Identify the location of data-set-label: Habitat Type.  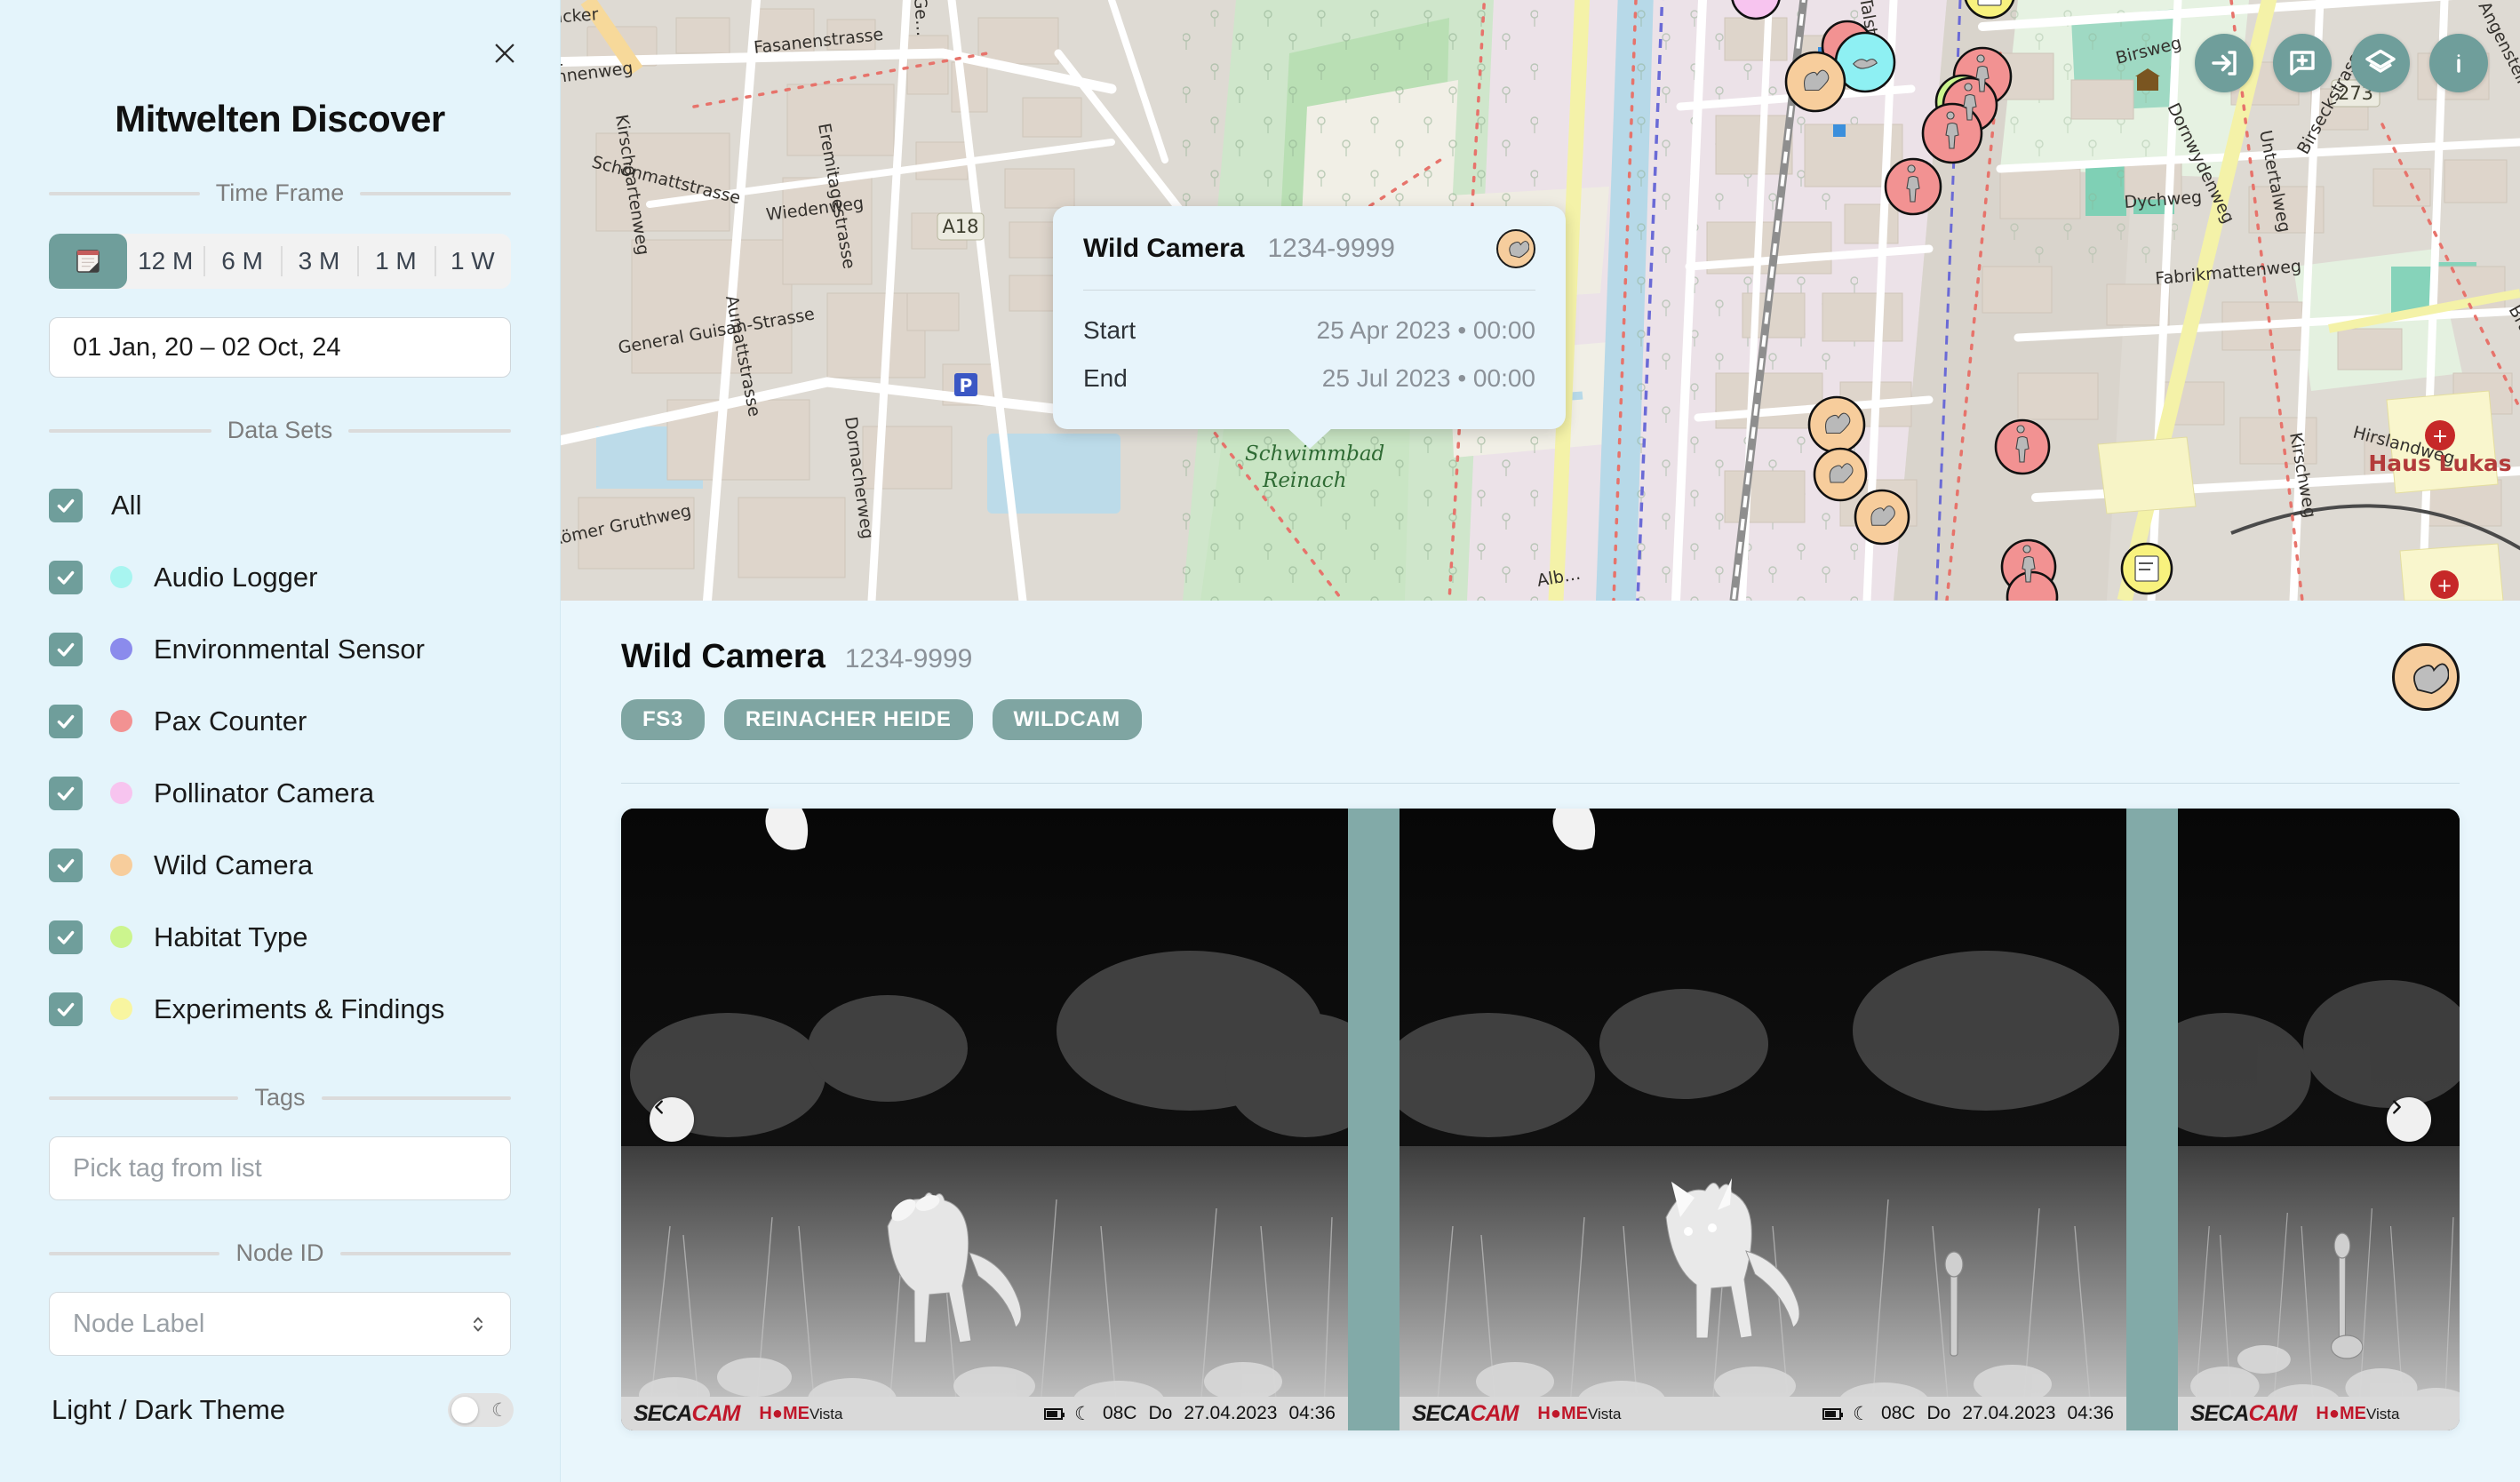
(231, 936).